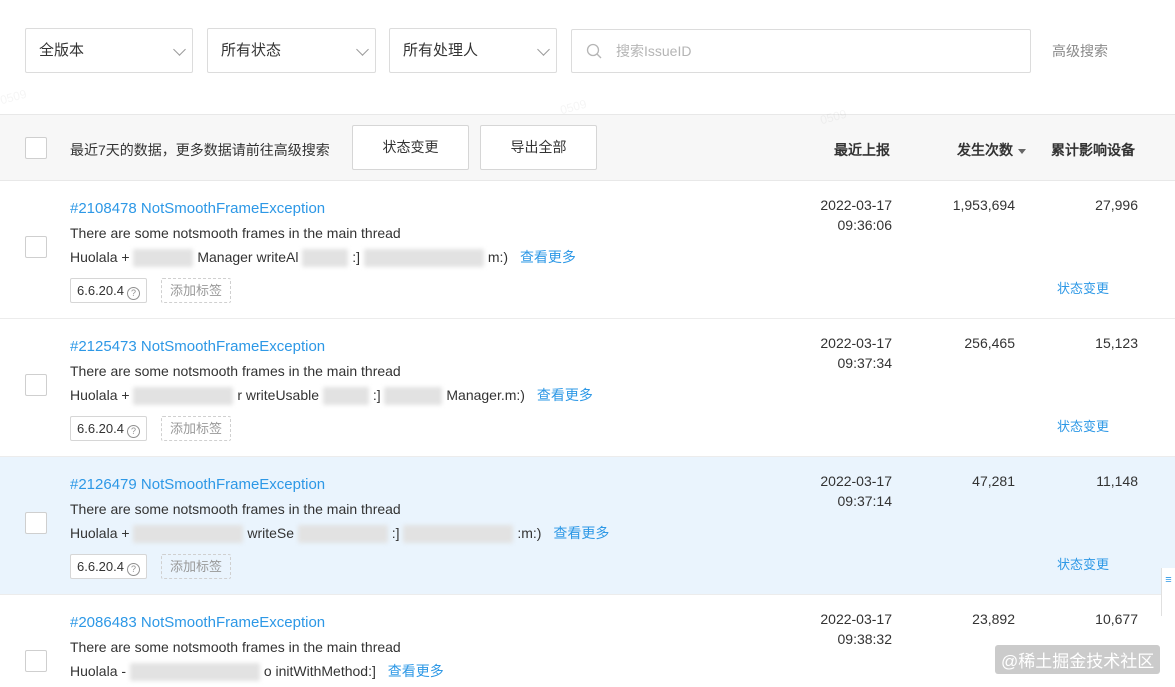 The height and width of the screenshot is (687, 1175). Describe the element at coordinates (197, 346) in the screenshot. I see `issue-title-link: #2125473 NotSmoothFrameException` at that location.